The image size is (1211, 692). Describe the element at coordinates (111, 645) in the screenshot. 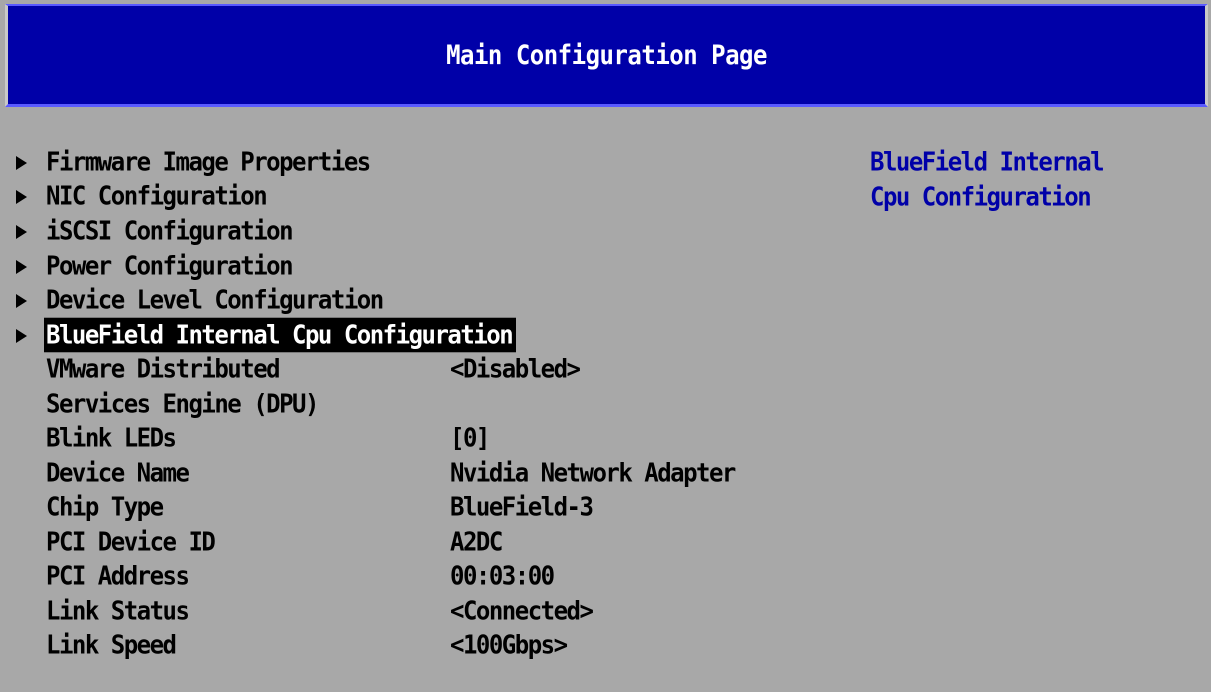

I see `info-label: Link Speed` at that location.